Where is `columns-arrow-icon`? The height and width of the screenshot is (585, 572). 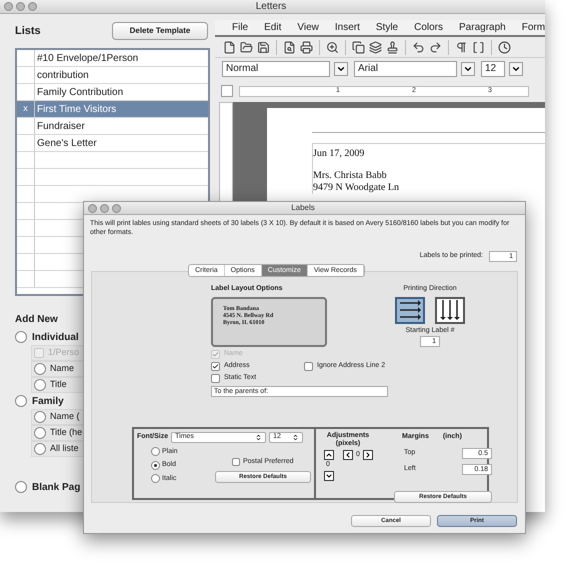
columns-arrow-icon is located at coordinates (450, 310).